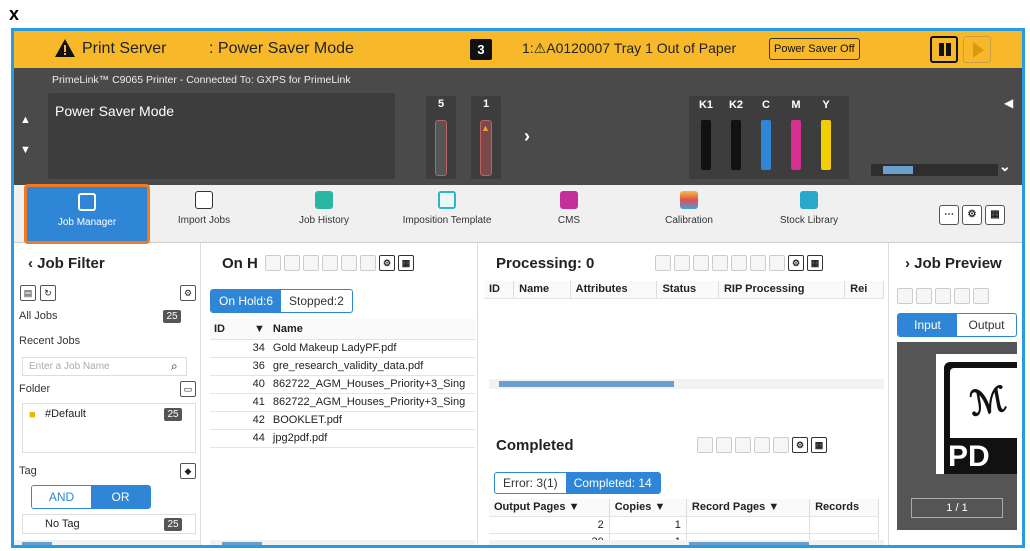  I want to click on chevron-right-icon: ›, so click(527, 136).